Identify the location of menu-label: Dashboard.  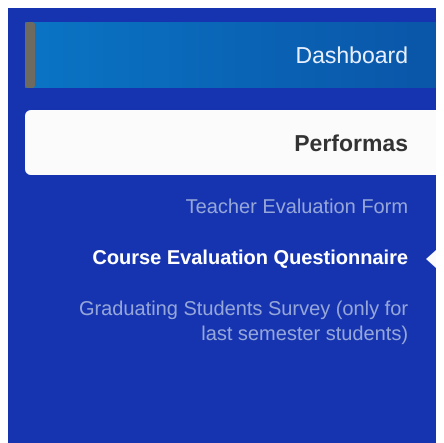
(351, 55).